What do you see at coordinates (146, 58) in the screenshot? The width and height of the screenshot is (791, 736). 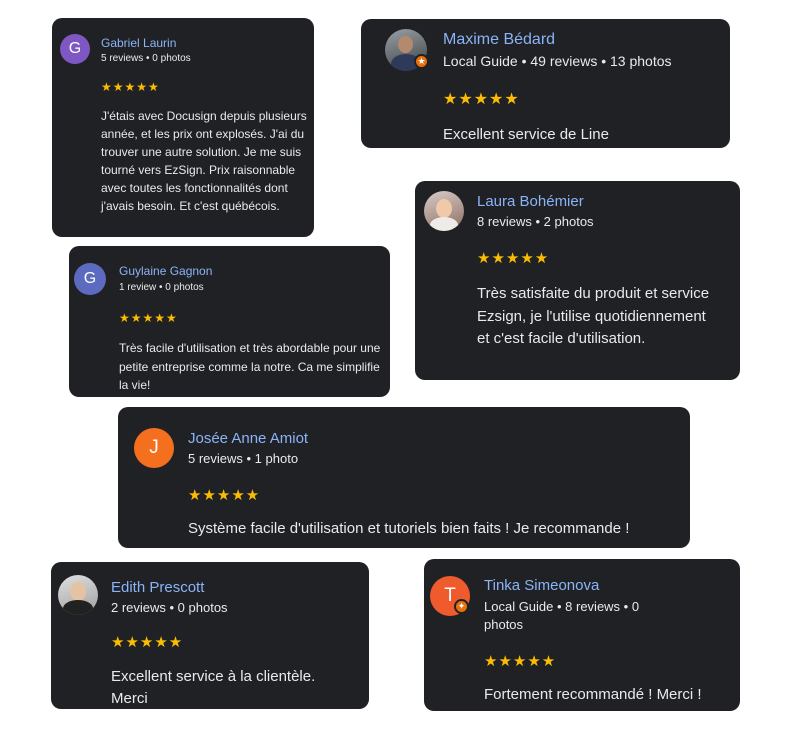 I see `reviewer-meta: 5 reviews • 0 photos` at bounding box center [146, 58].